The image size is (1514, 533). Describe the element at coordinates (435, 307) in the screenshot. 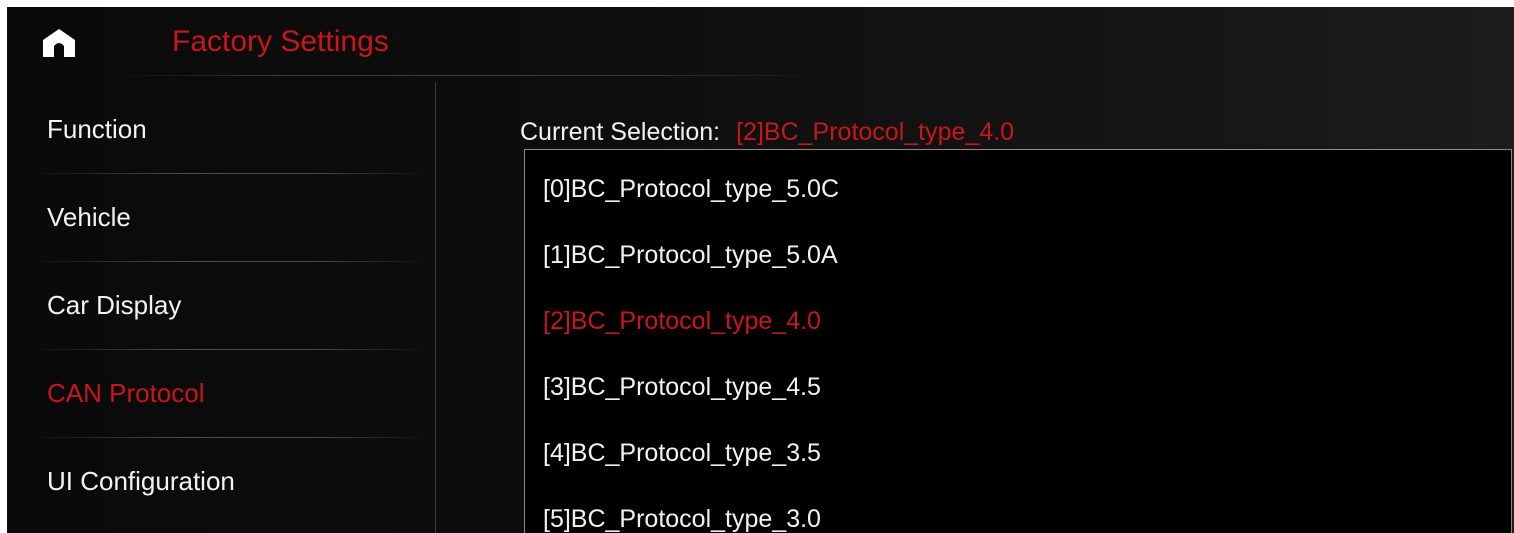

I see `sidebar-separator` at that location.